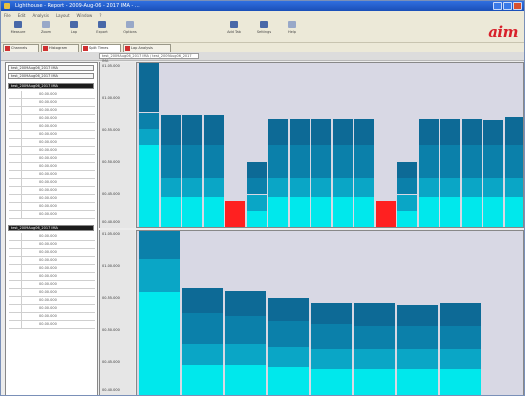 The height and width of the screenshot is (396, 525). What do you see at coordinates (147, 48) in the screenshot?
I see `tab-lap-analysis: Lap Analysis` at bounding box center [147, 48].